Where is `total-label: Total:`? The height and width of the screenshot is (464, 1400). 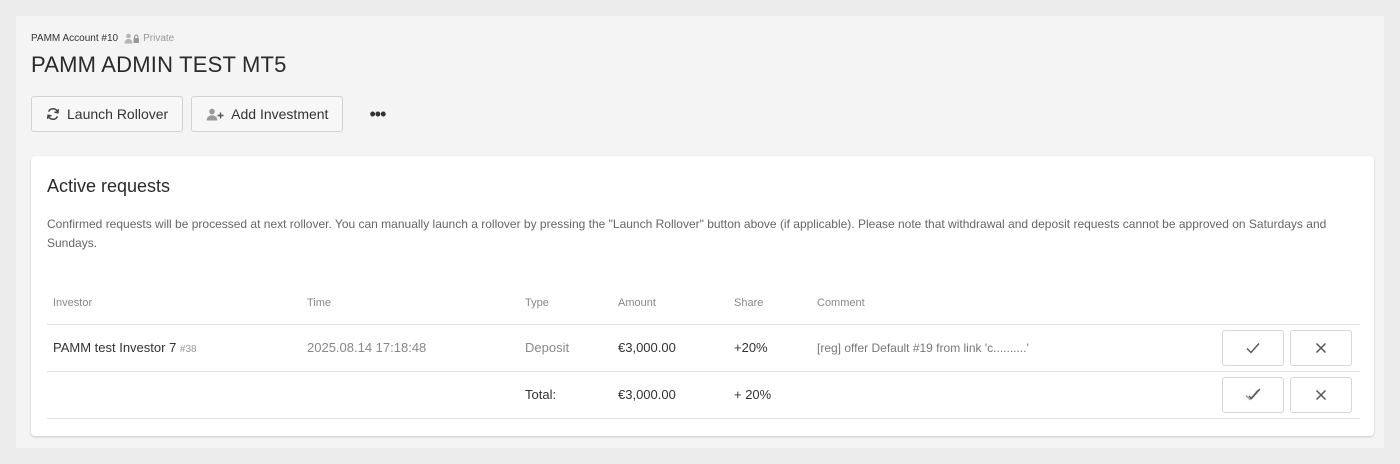 total-label: Total: is located at coordinates (565, 395).